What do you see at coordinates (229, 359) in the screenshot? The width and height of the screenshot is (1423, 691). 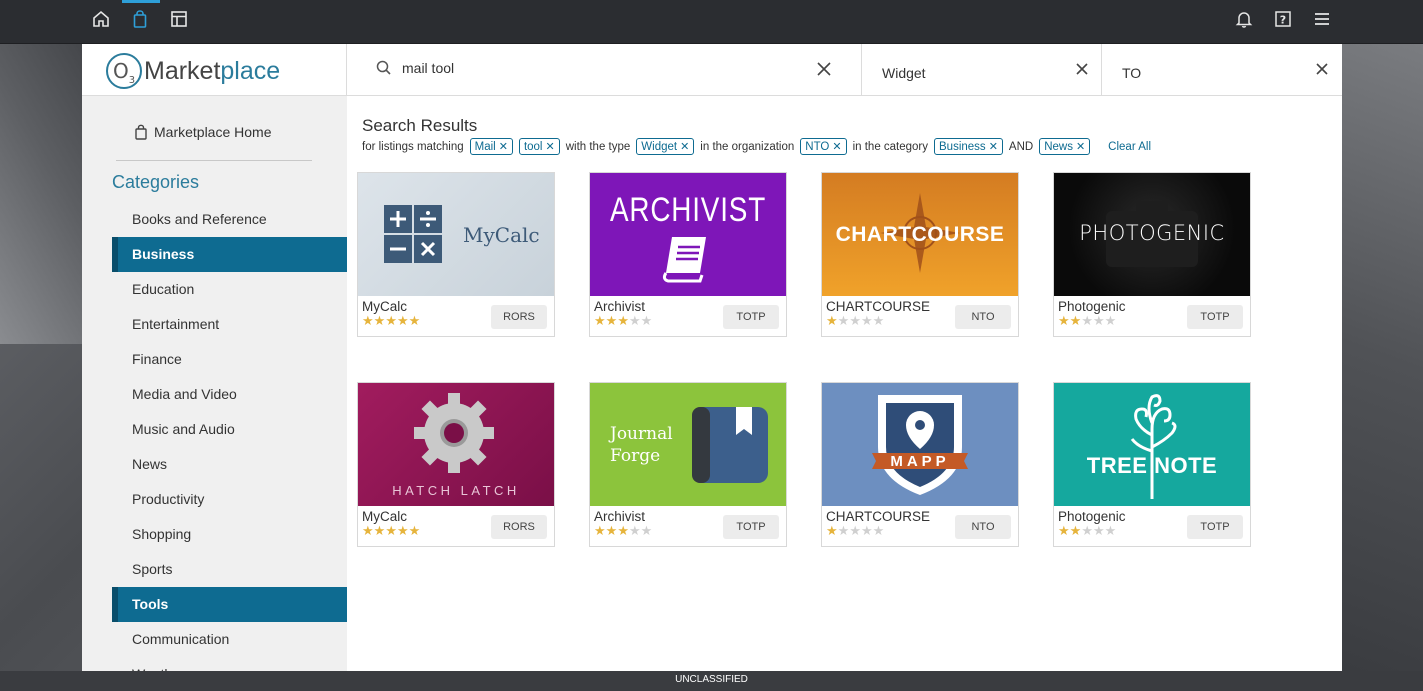 I see `category-item-finance: Finance` at bounding box center [229, 359].